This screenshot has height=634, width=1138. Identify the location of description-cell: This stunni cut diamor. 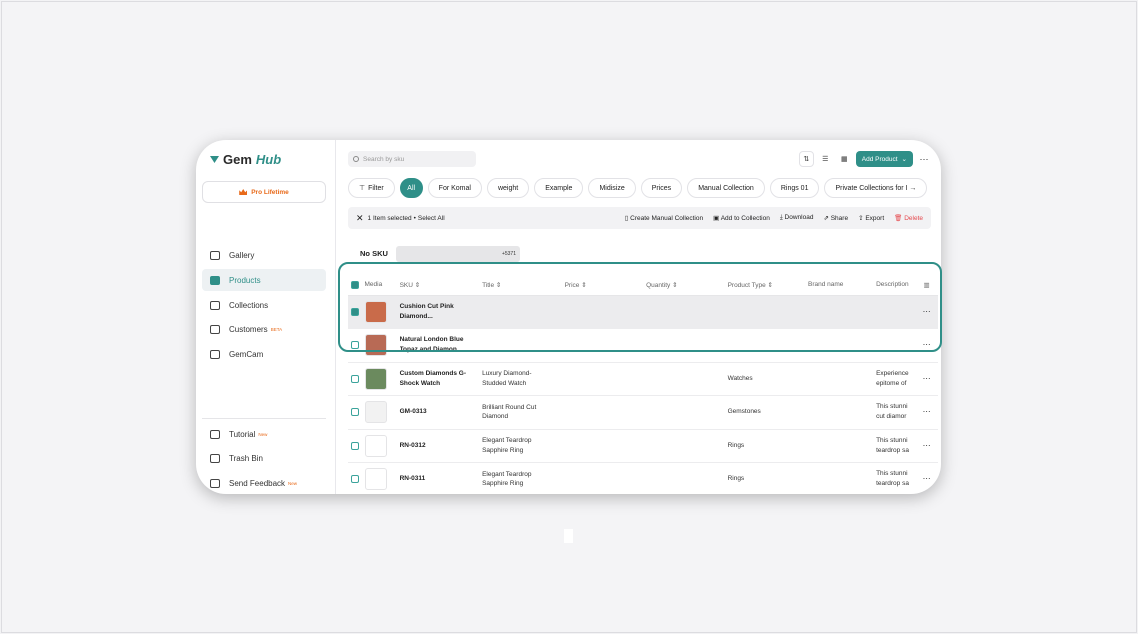
(892, 411).